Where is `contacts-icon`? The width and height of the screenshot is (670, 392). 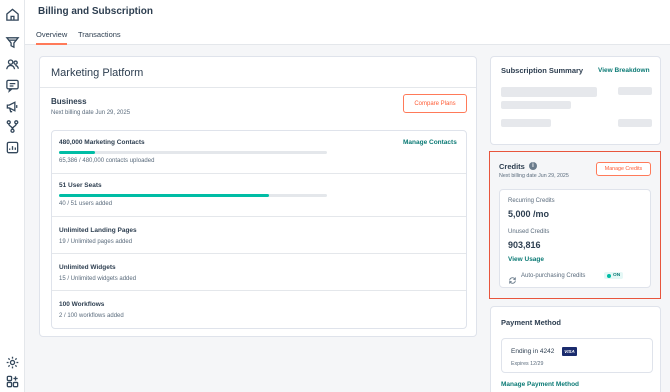
contacts-icon is located at coordinates (12, 64).